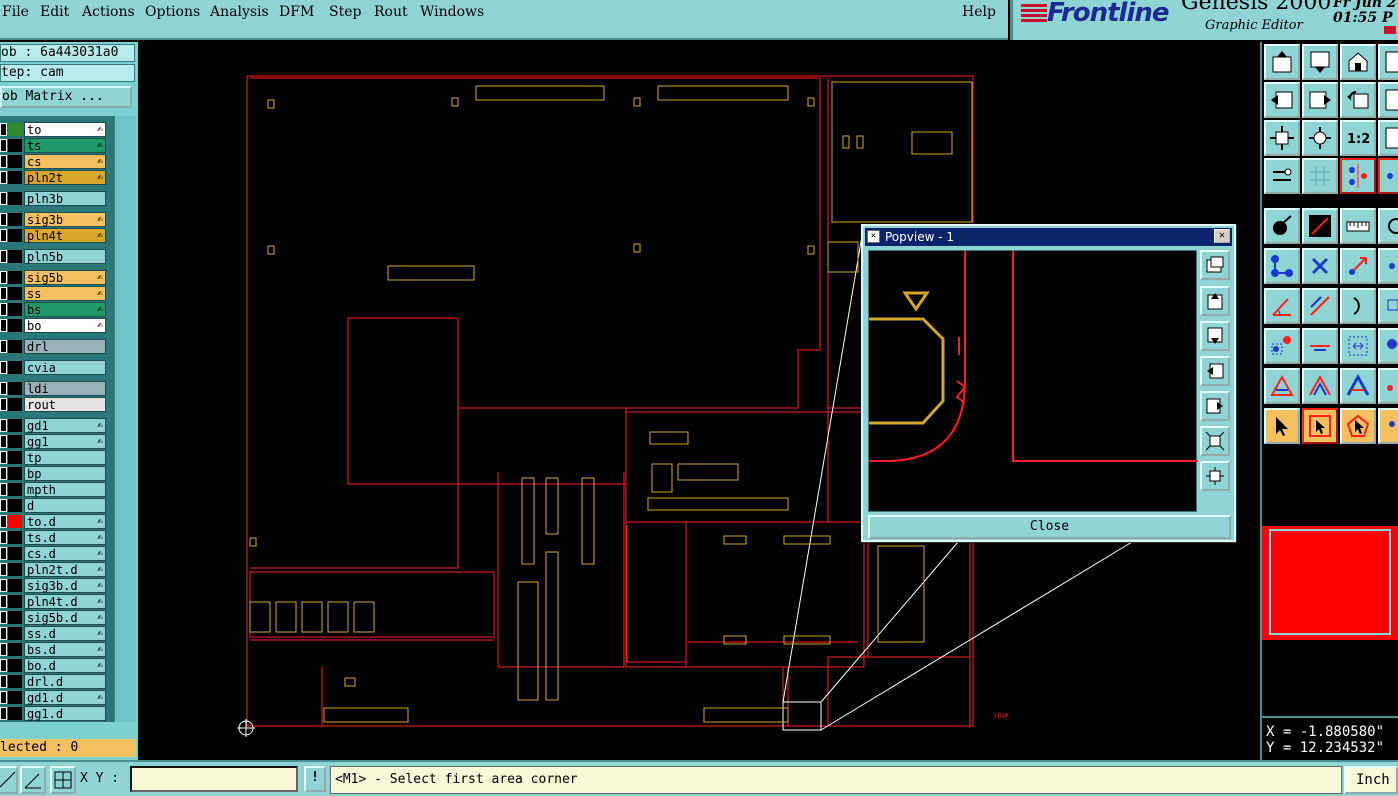  What do you see at coordinates (239, 12) in the screenshot?
I see `menu-analysis: Analysis` at bounding box center [239, 12].